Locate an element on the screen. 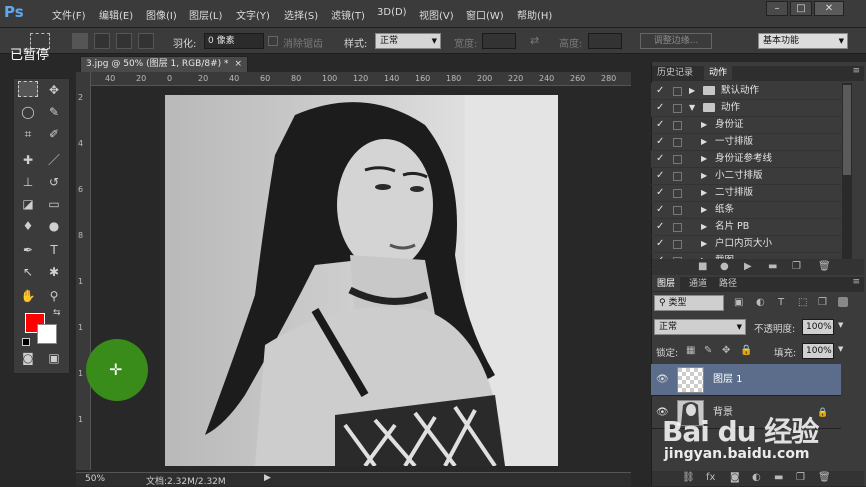  workspace-dropdown: 基本功能 ▼ is located at coordinates (803, 41).